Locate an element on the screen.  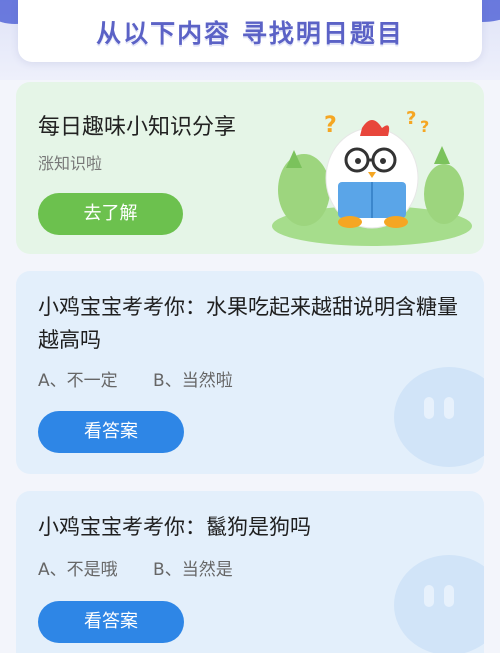
chick-reading-icon: ? ? ? is located at coordinates (372, 177).